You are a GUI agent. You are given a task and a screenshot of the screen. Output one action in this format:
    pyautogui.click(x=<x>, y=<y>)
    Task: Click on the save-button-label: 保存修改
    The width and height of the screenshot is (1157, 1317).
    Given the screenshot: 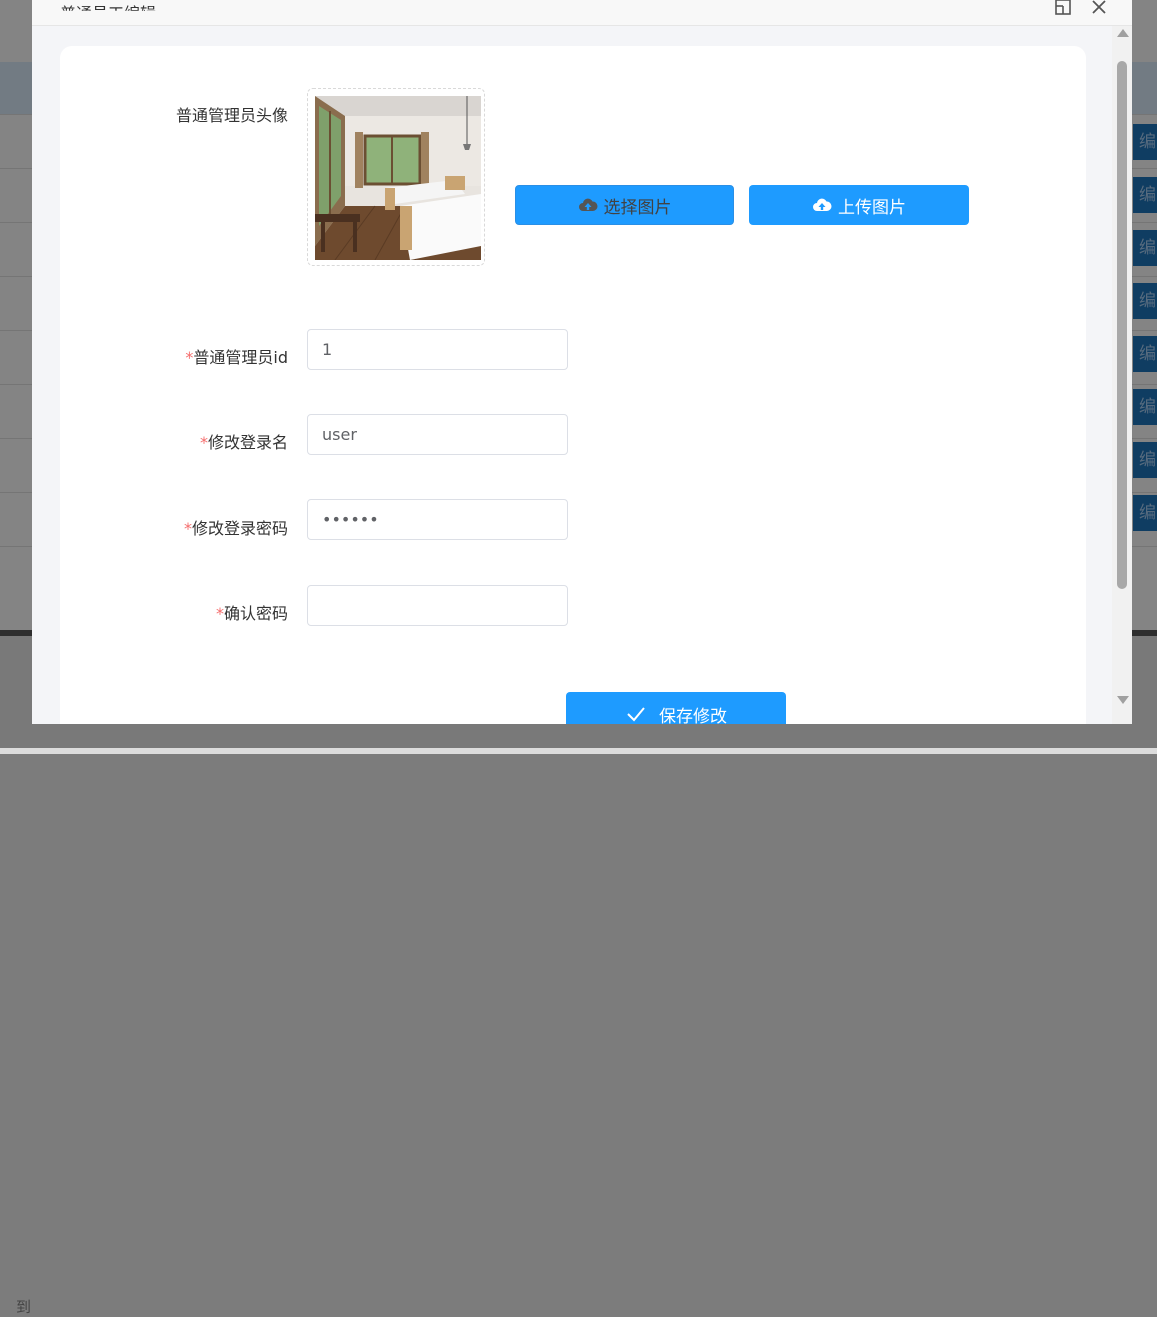 What is the action you would take?
    pyautogui.click(x=693, y=715)
    